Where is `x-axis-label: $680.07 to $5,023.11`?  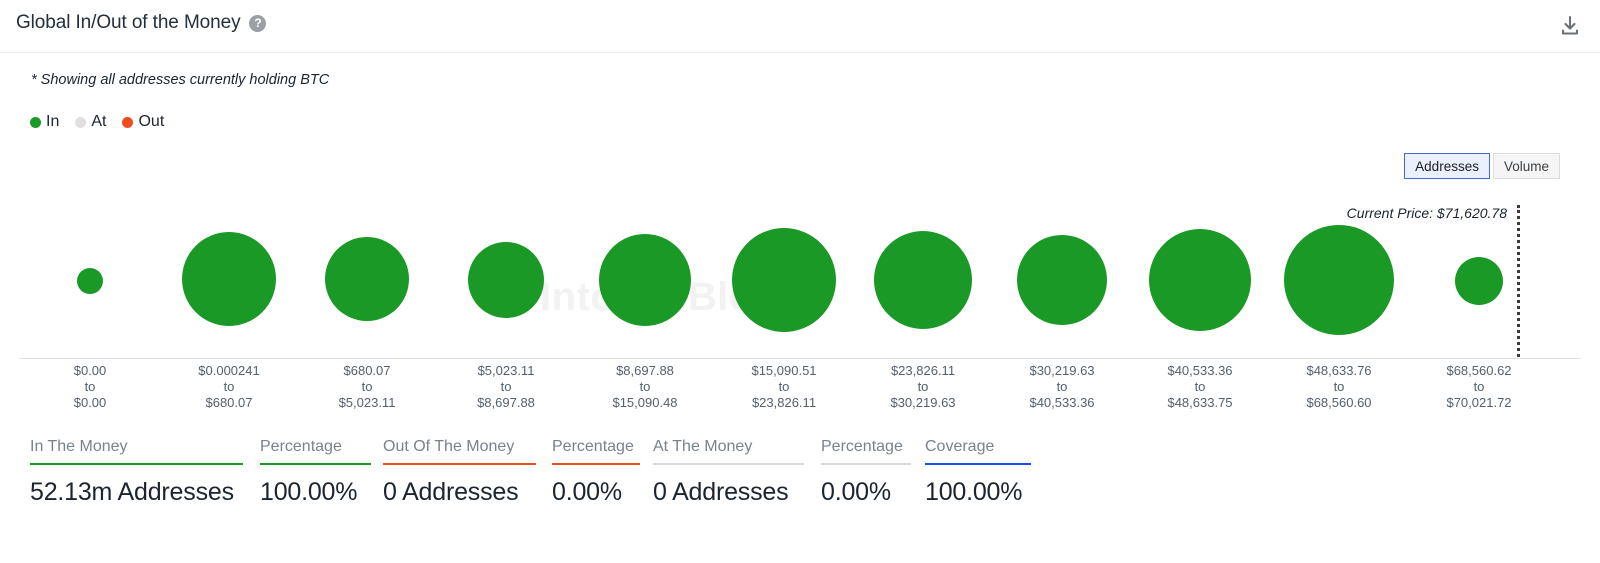
x-axis-label: $680.07 to $5,023.11 is located at coordinates (367, 387).